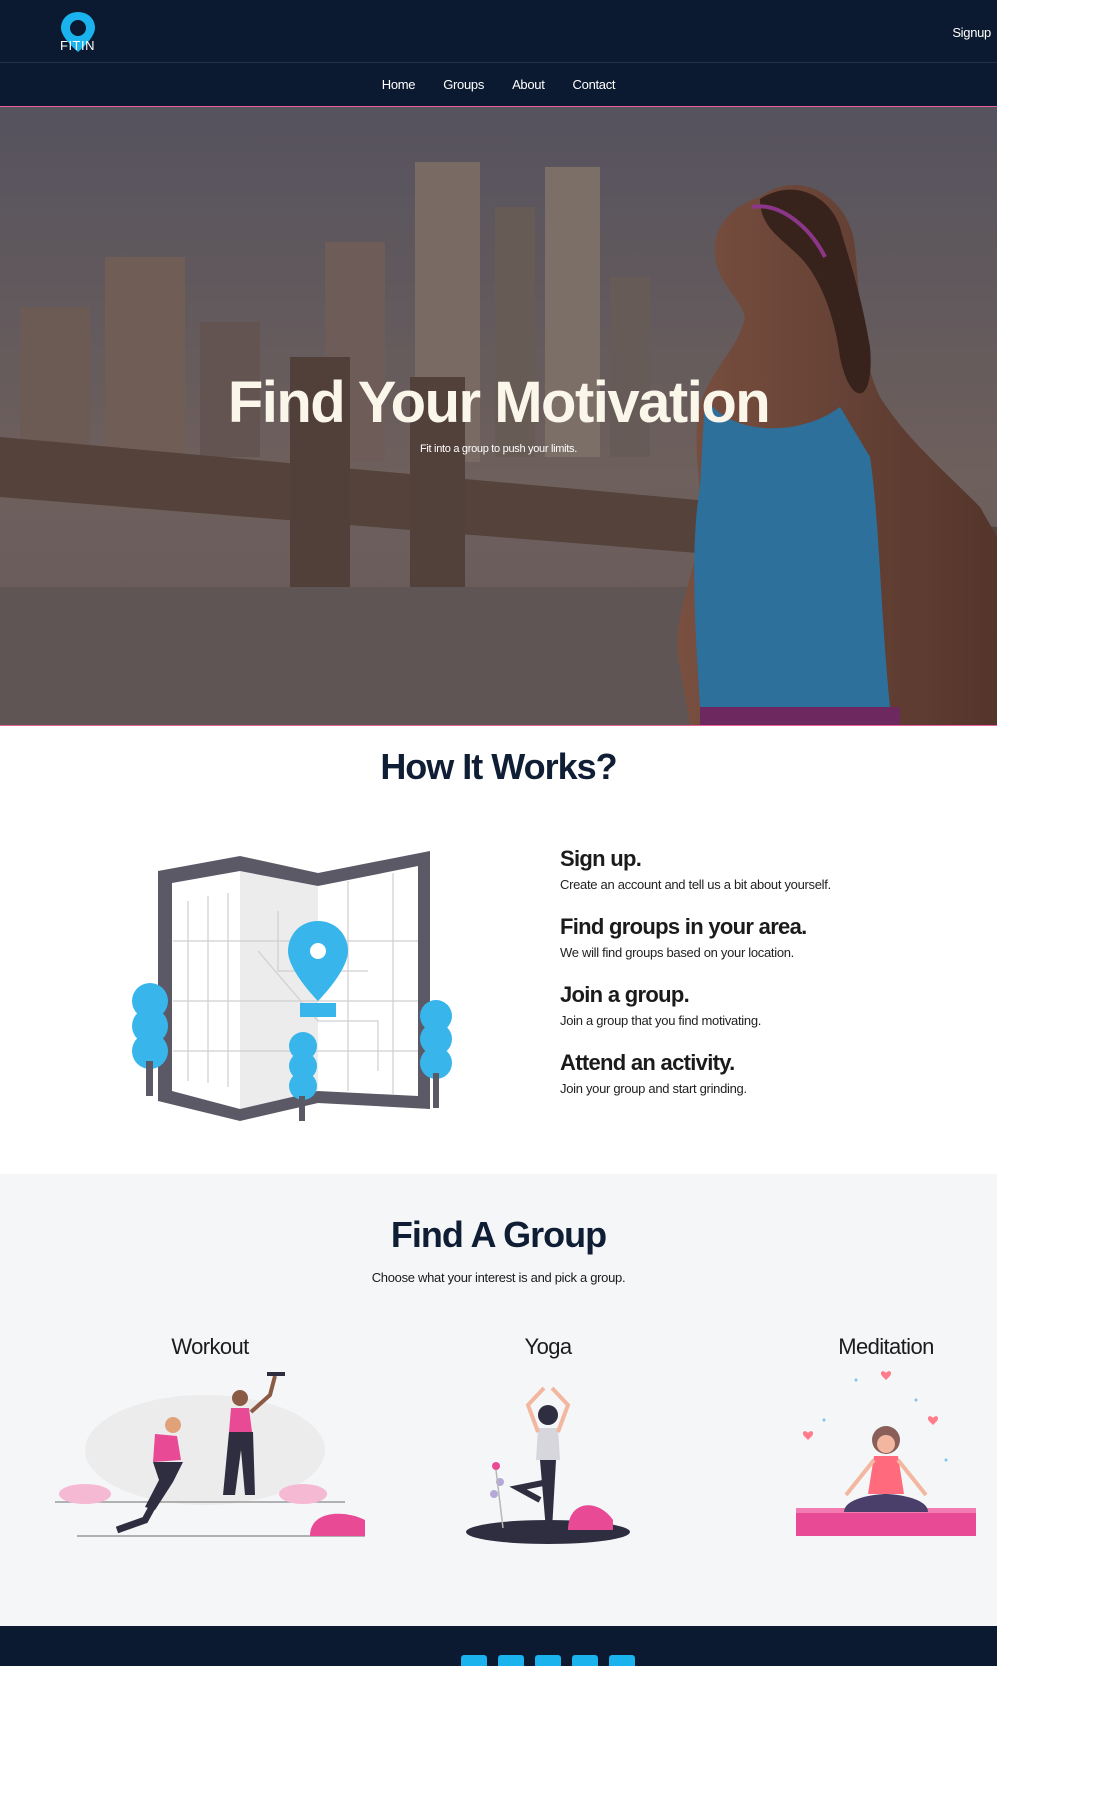  Describe the element at coordinates (511, 1660) in the screenshot. I see `twitter-icon` at that location.